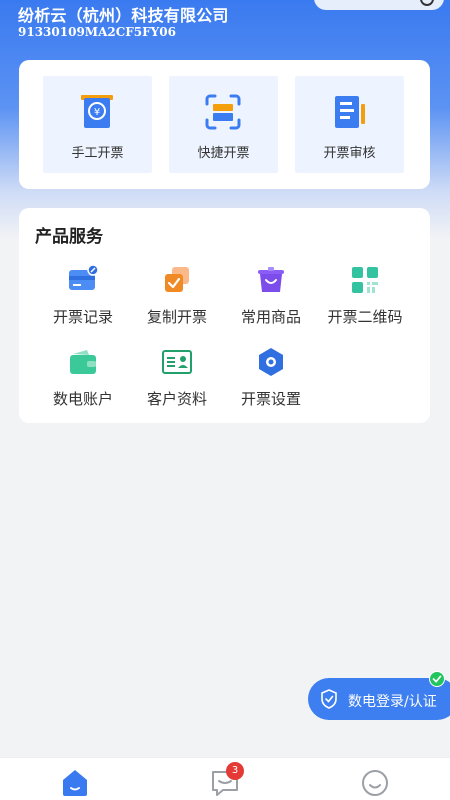 The height and width of the screenshot is (800, 450). I want to click on quick-actions-card: ¥ 手工开票 快捷开票 开票审核, so click(224, 124).